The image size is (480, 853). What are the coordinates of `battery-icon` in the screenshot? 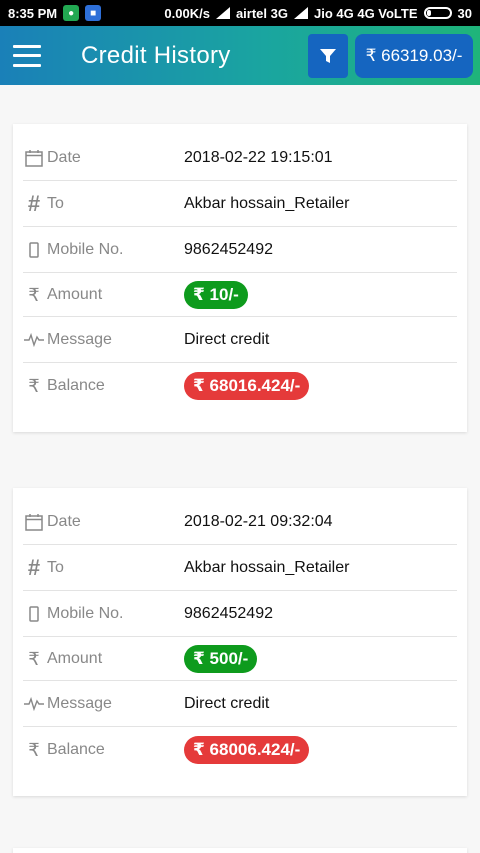 It's located at (437, 13).